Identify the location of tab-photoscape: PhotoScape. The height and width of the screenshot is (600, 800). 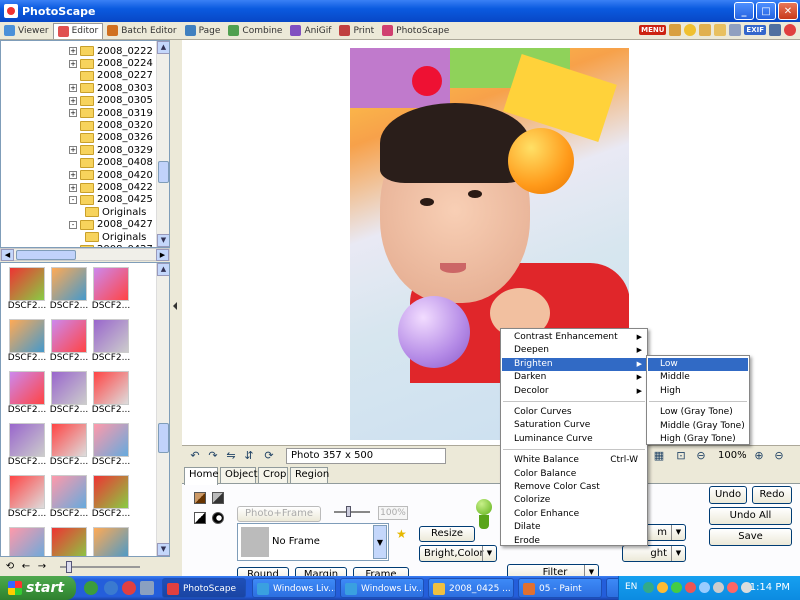
(415, 31).